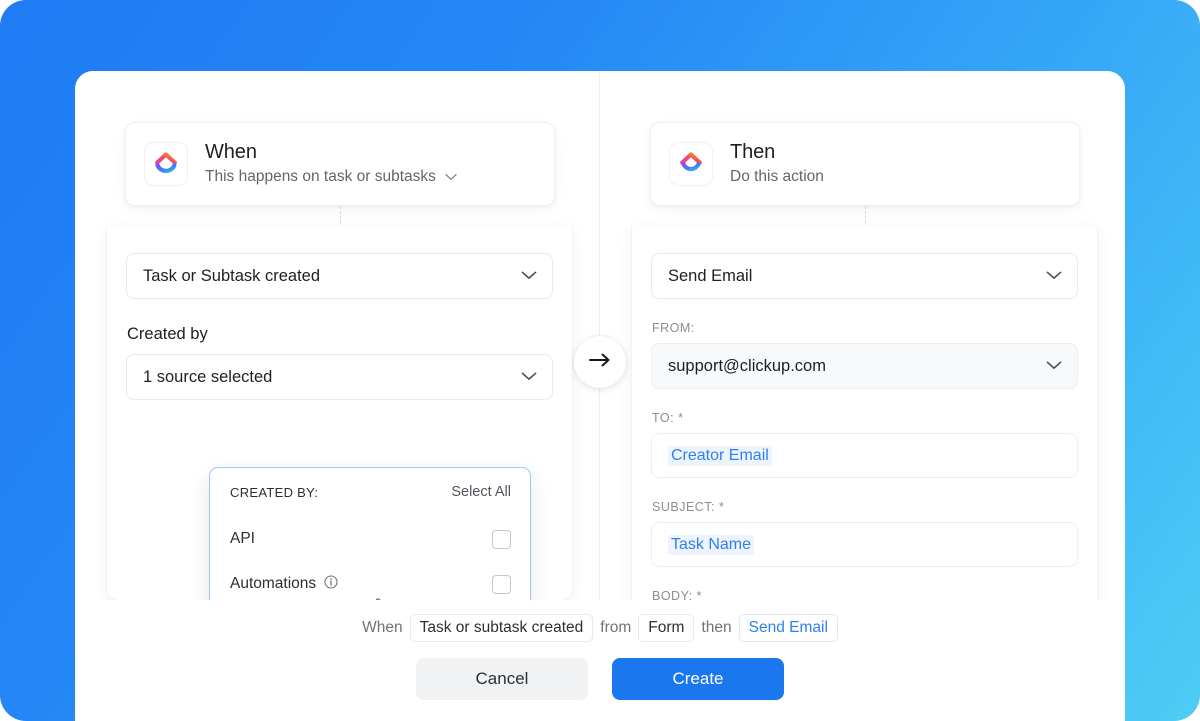 This screenshot has height=721, width=1200. What do you see at coordinates (501, 584) in the screenshot?
I see `checkbox-automations` at bounding box center [501, 584].